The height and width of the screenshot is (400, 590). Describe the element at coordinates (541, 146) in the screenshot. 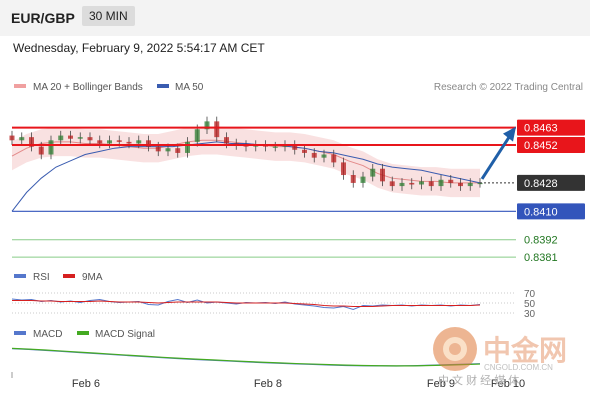

I see `level-label-resistance: 0.8452` at that location.